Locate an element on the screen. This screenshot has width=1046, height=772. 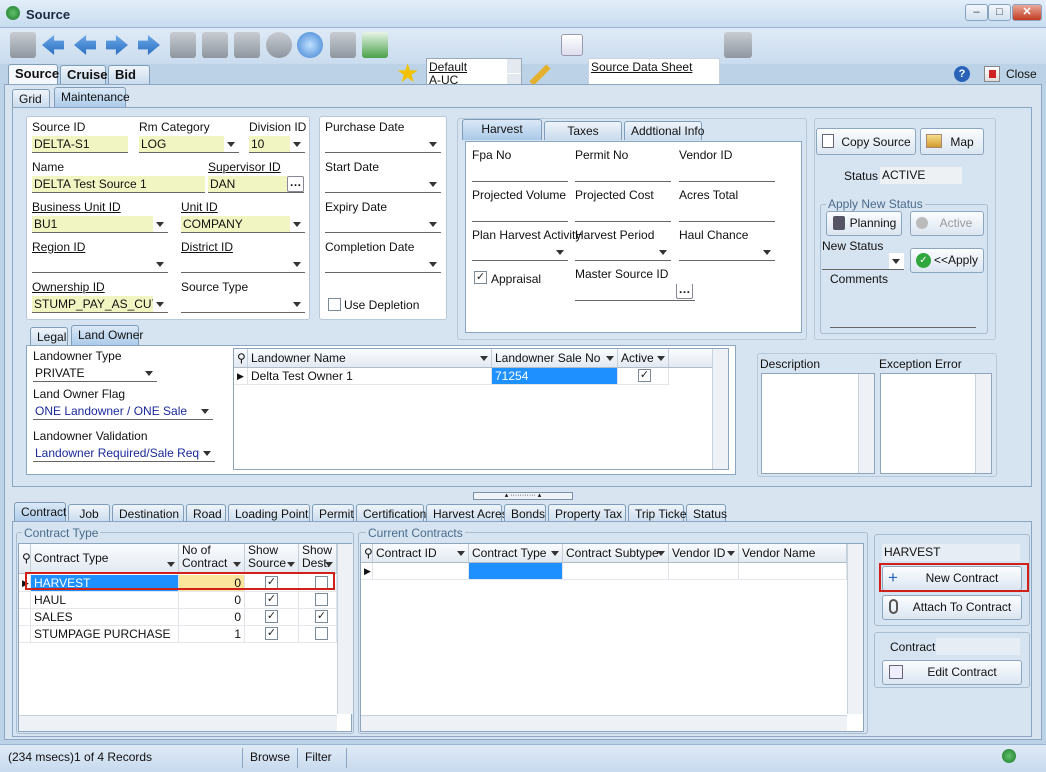
business-unit-id-label: Business Unit ID is located at coordinates (76, 207).